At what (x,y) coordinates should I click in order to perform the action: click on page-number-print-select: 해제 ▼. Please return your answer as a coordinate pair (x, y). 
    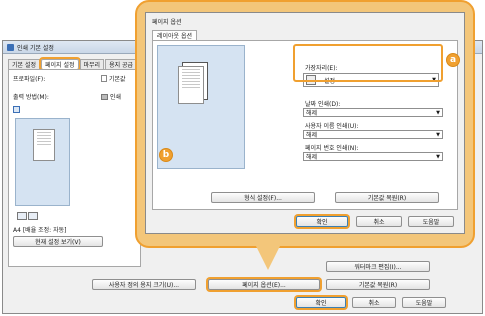
    Looking at the image, I should click on (373, 156).